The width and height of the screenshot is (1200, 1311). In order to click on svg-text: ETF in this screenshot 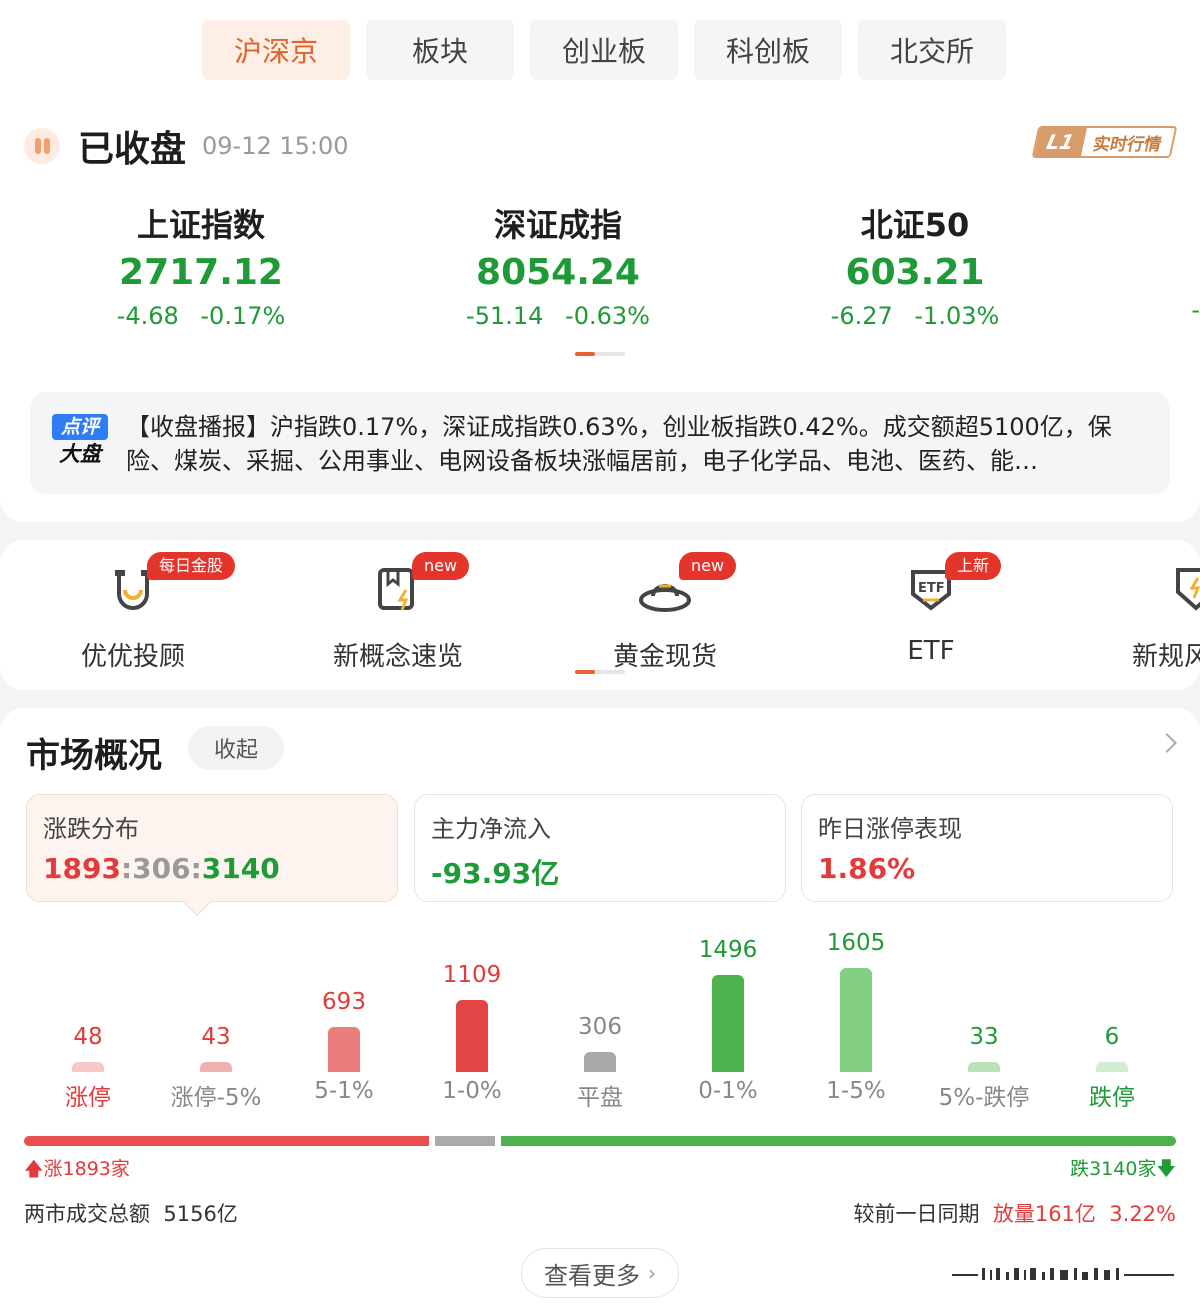, I will do `click(931, 588)`.